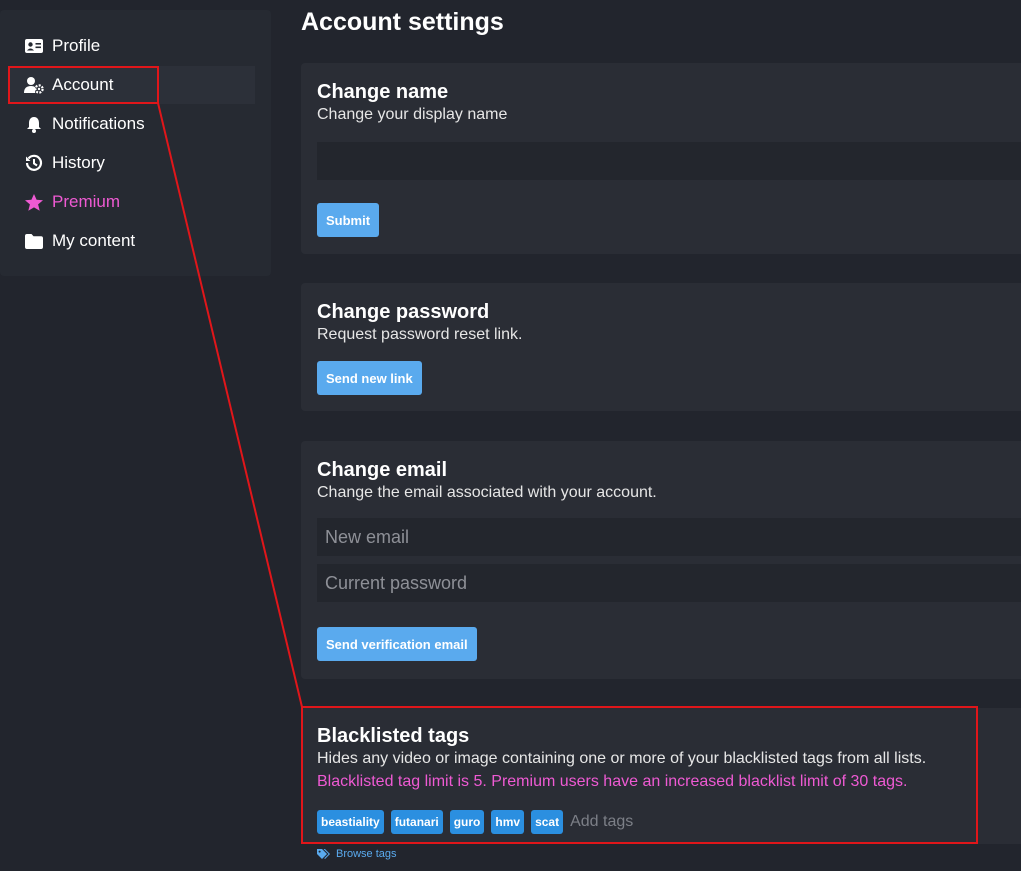 The height and width of the screenshot is (871, 1021). Describe the element at coordinates (382, 470) in the screenshot. I see `change-email-title: Change email` at that location.